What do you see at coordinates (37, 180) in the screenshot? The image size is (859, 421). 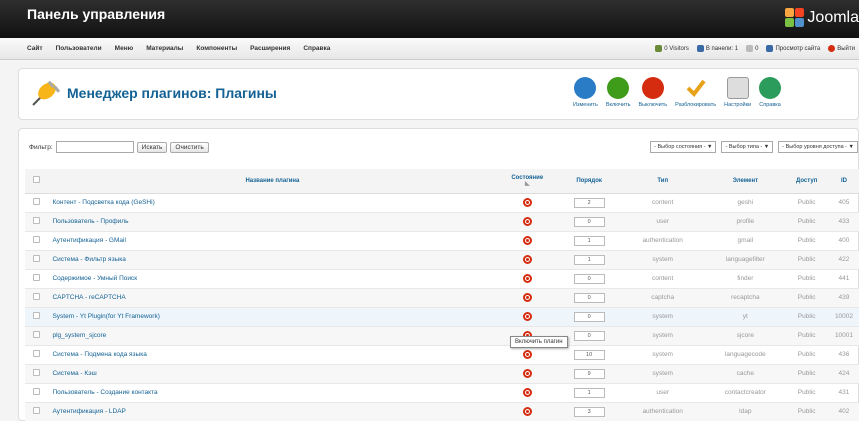 I see `select-all-checkbox` at bounding box center [37, 180].